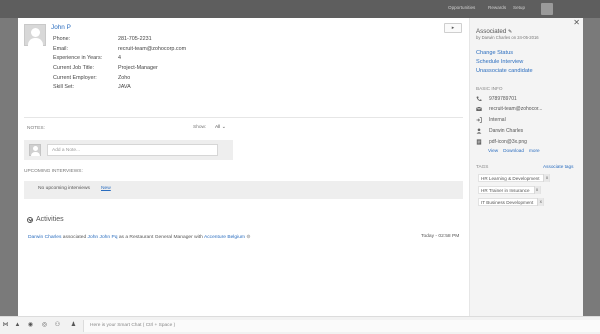  I want to click on info-phone: 9789789701, so click(496, 99).